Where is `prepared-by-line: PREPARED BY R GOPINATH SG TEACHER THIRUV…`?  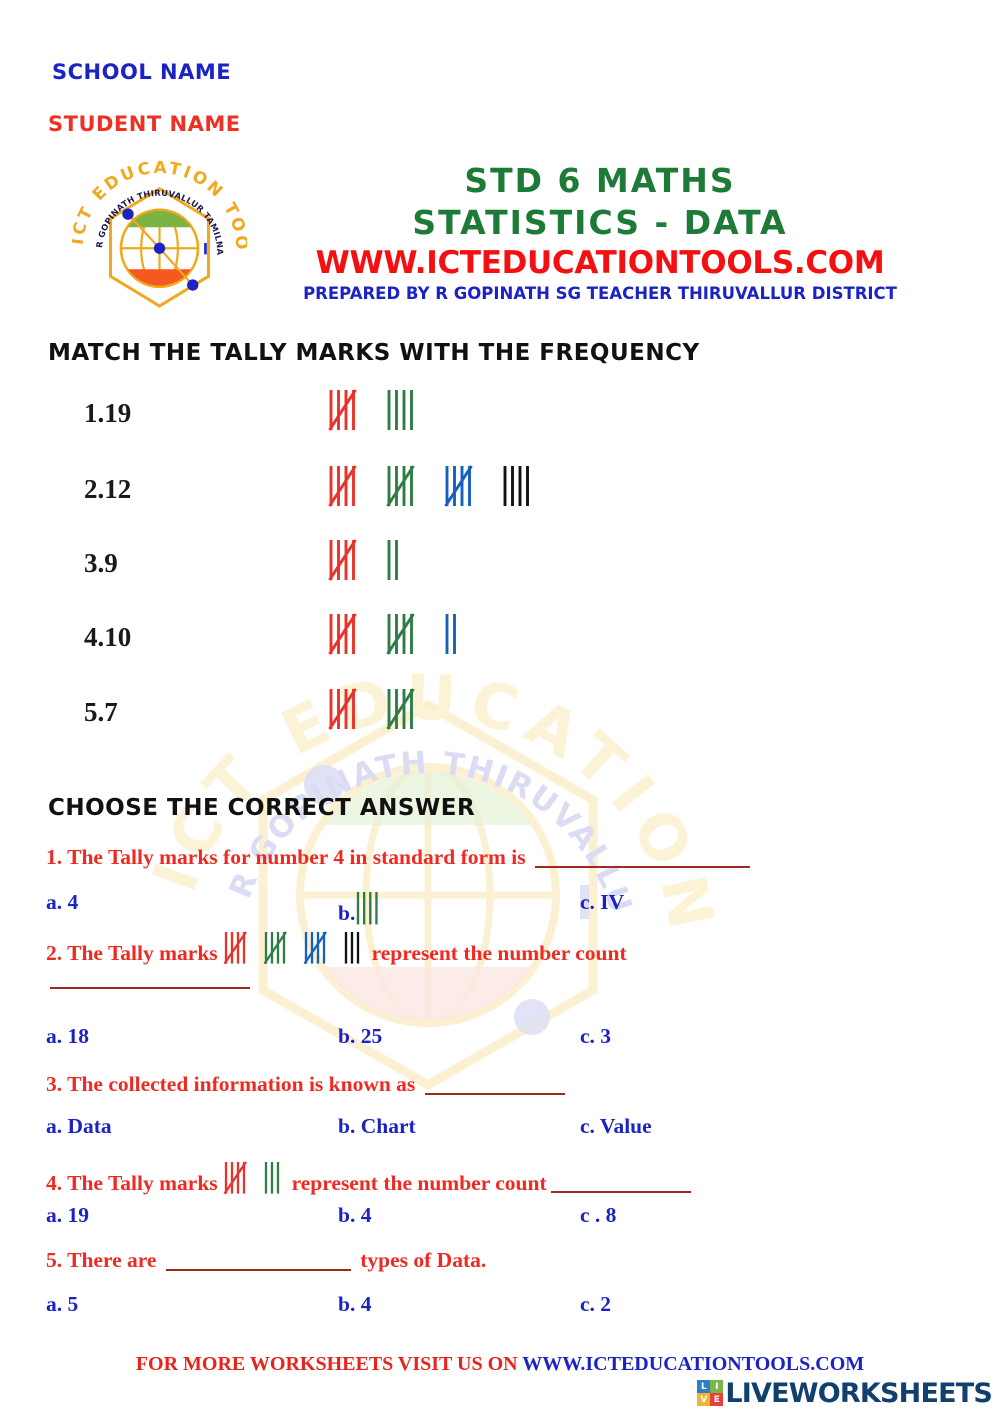
prepared-by-line: PREPARED BY R GOPINATH SG TEACHER THIRUV… is located at coordinates (600, 293).